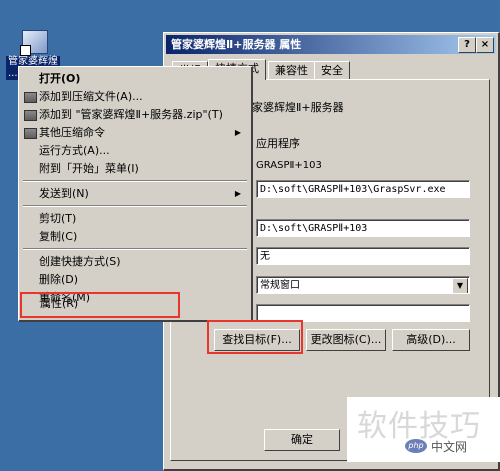  I want to click on target-type-value: 应用程序, so click(278, 143).